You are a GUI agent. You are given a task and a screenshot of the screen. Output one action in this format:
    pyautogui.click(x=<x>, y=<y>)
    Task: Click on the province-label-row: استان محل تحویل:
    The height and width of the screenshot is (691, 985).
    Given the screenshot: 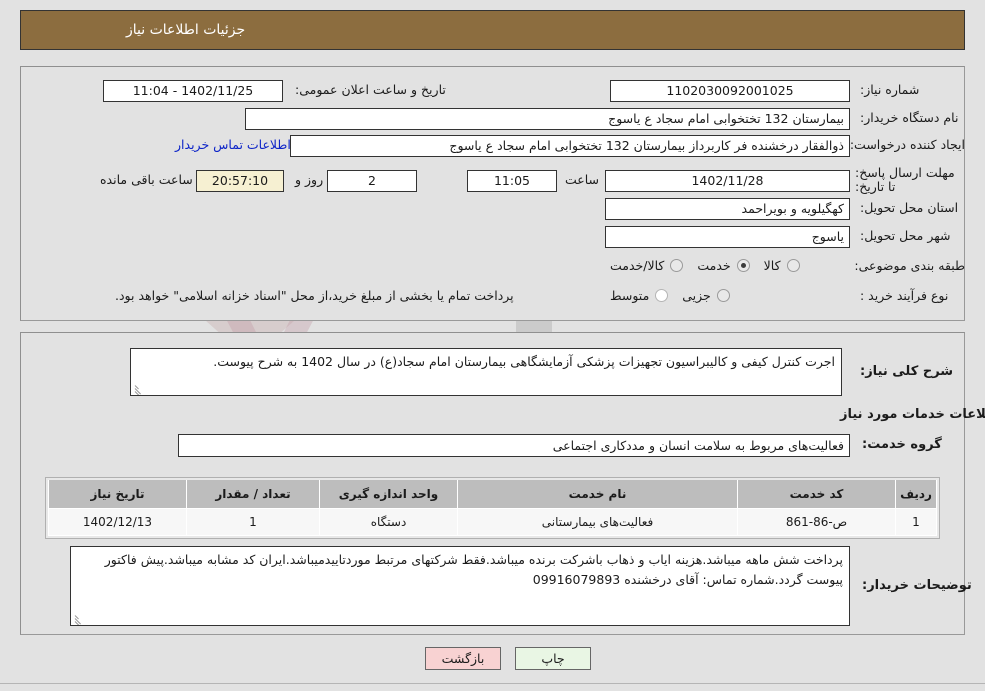 What is the action you would take?
    pyautogui.click(x=912, y=207)
    